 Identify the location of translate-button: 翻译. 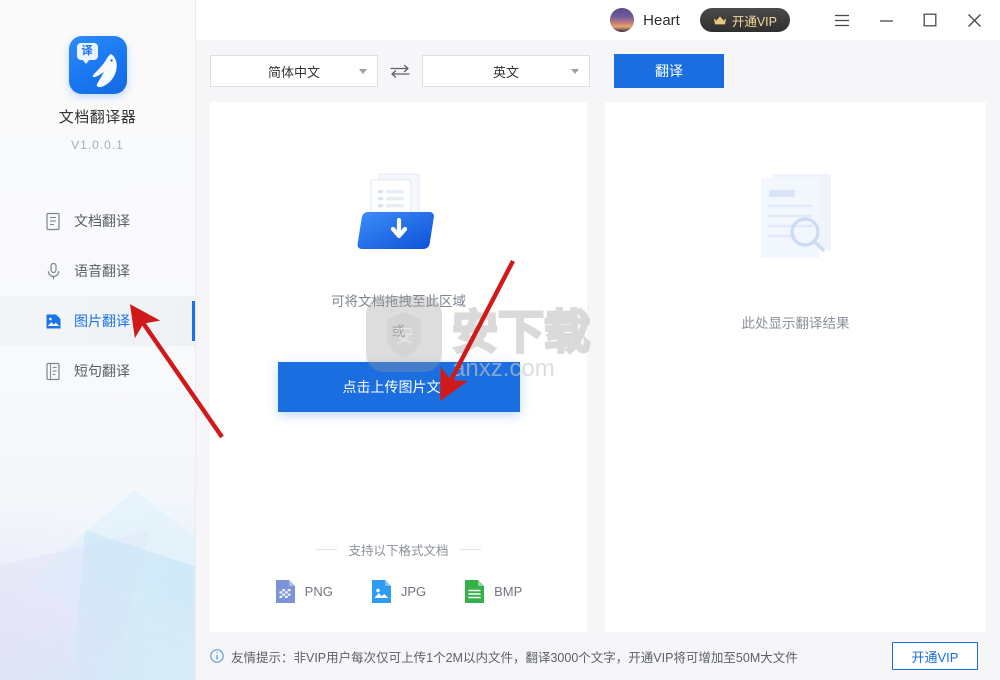
(669, 71).